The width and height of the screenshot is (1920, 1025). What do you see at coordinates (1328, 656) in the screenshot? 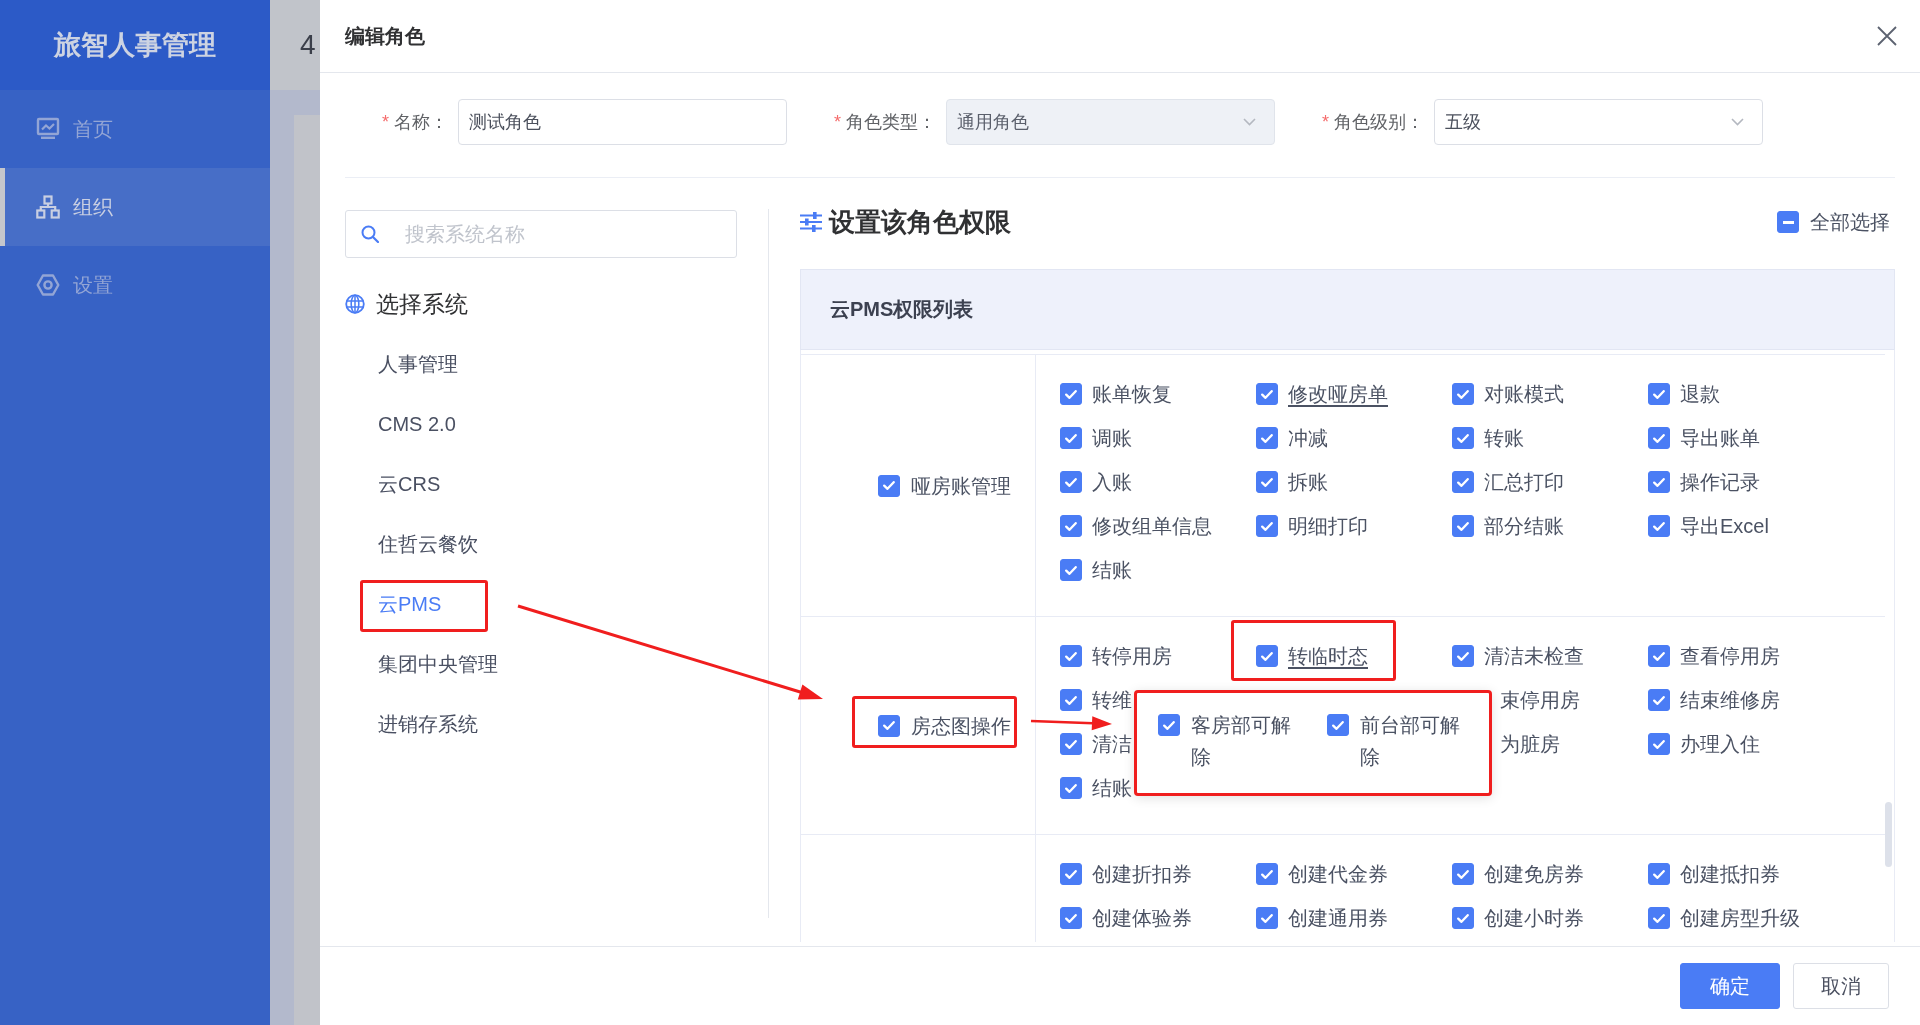
I see `permission-link: 转临时态` at bounding box center [1328, 656].